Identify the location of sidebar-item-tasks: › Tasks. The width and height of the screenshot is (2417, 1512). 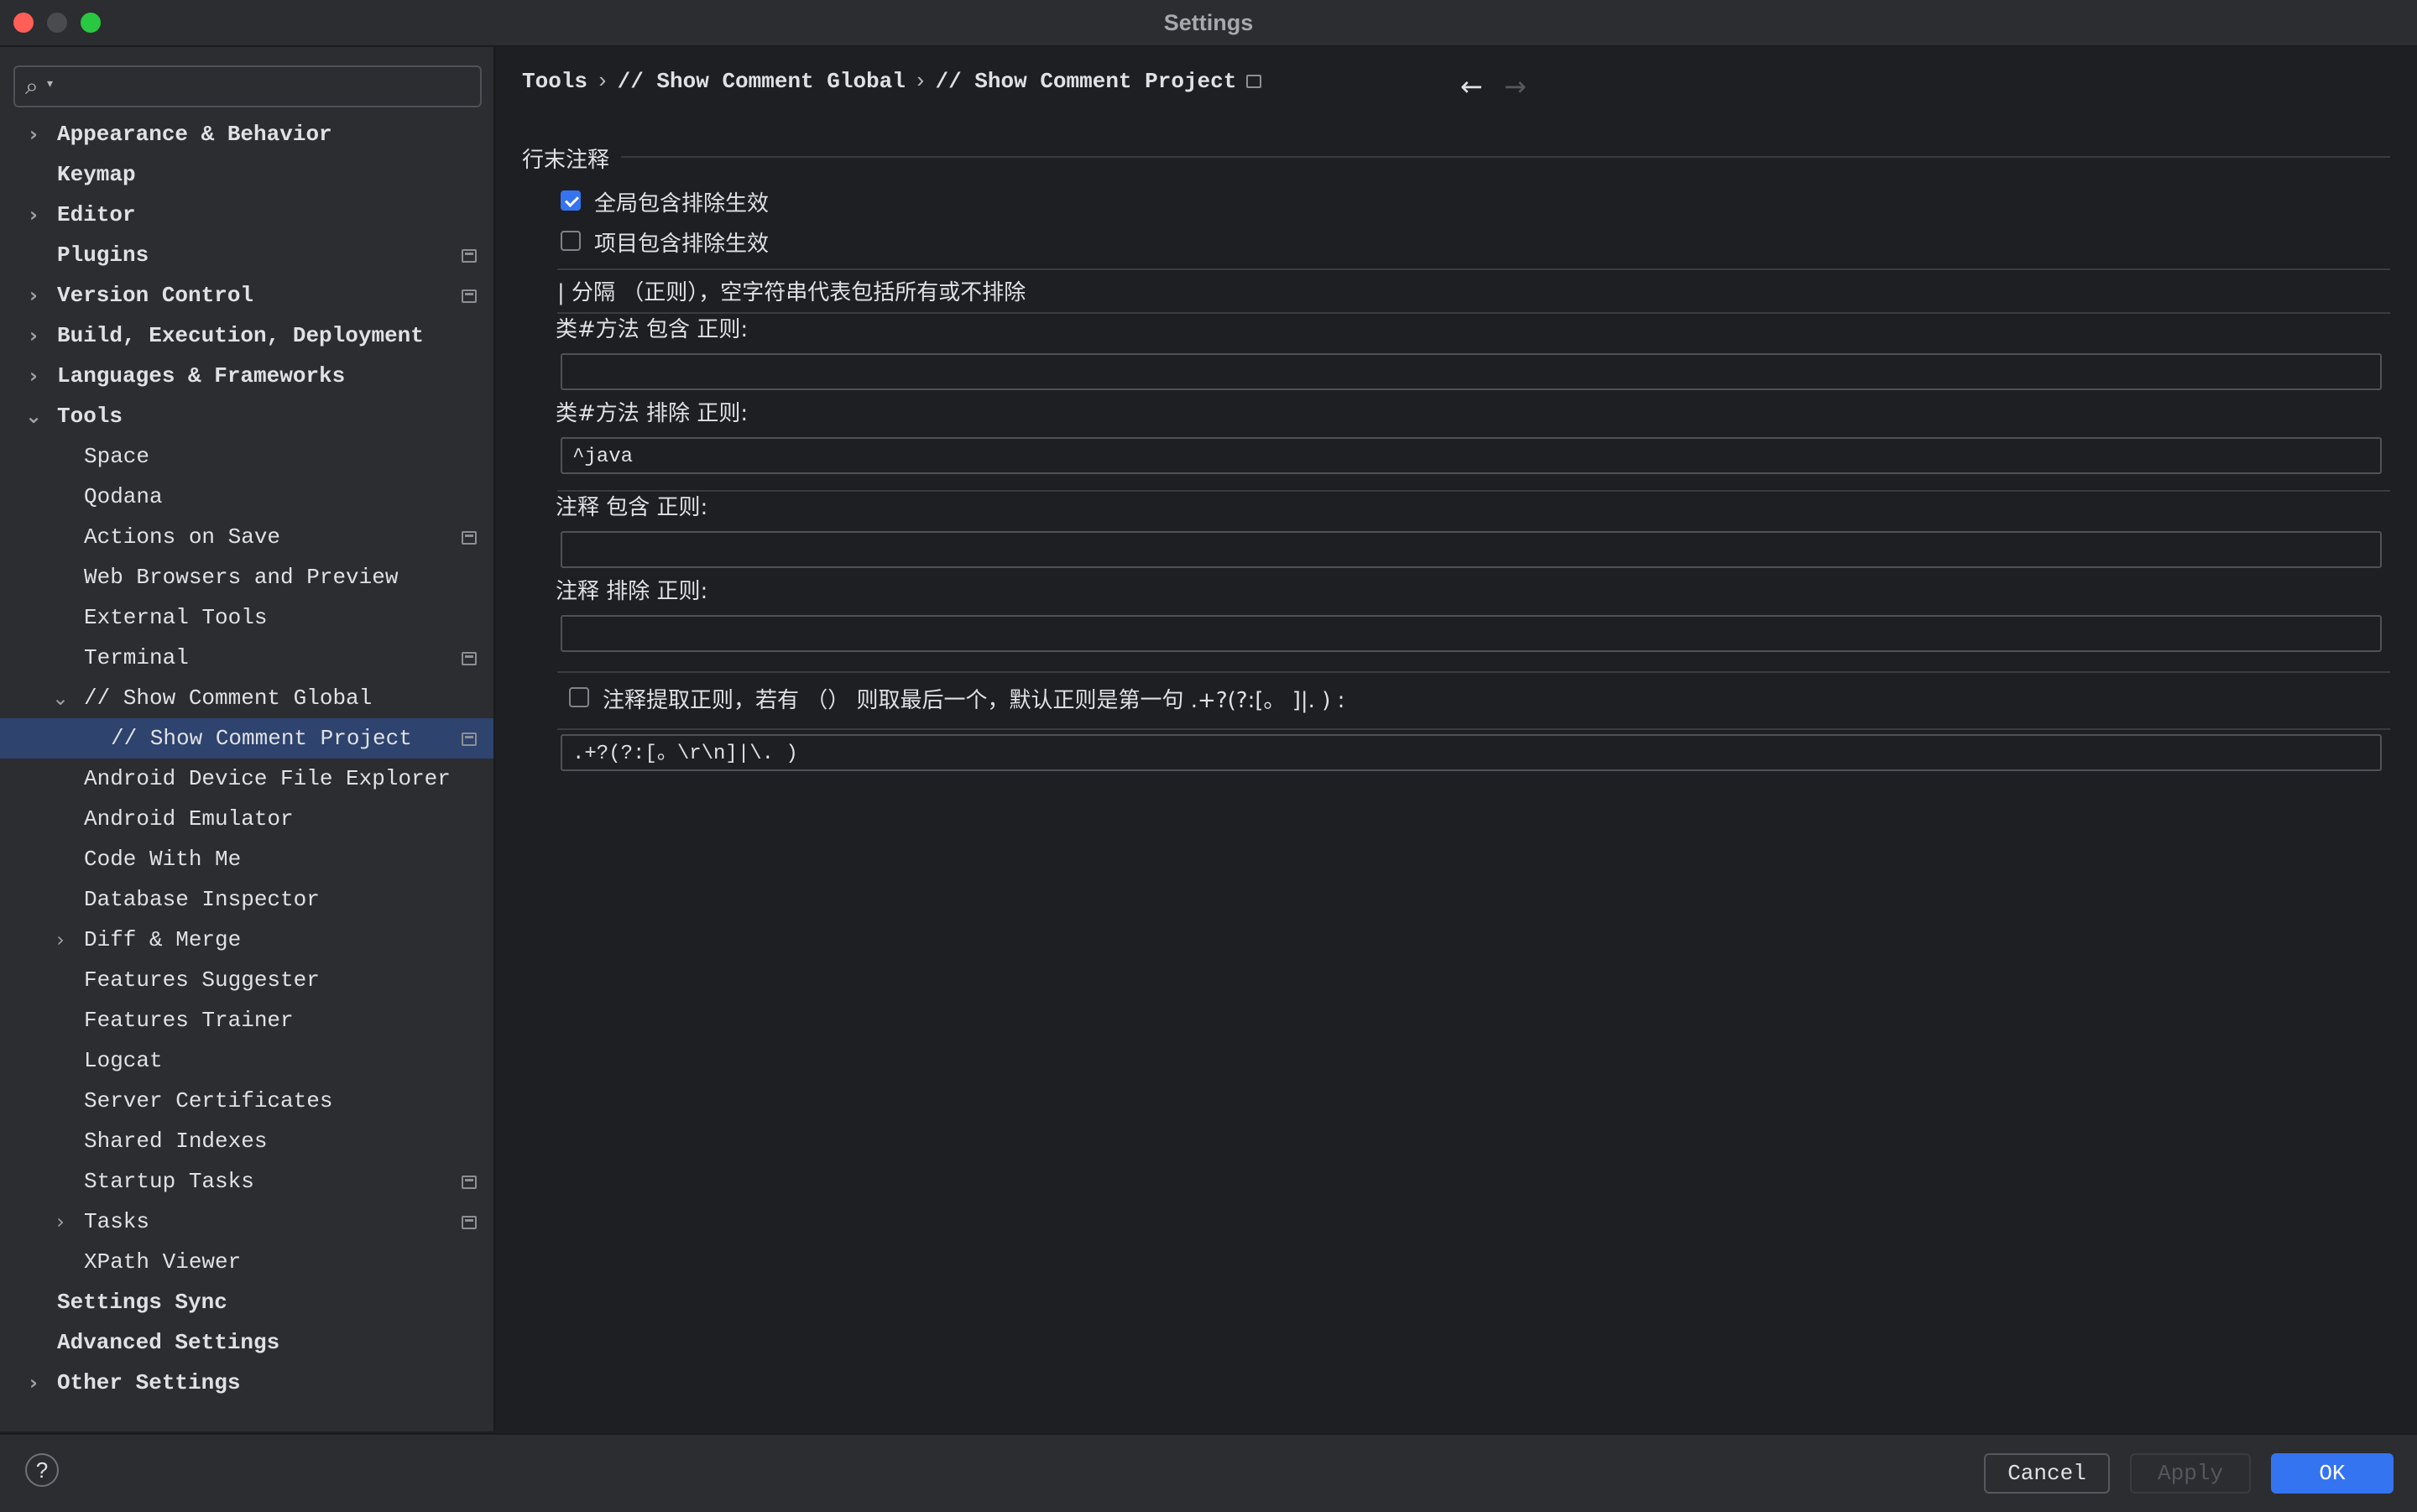
(246, 1222).